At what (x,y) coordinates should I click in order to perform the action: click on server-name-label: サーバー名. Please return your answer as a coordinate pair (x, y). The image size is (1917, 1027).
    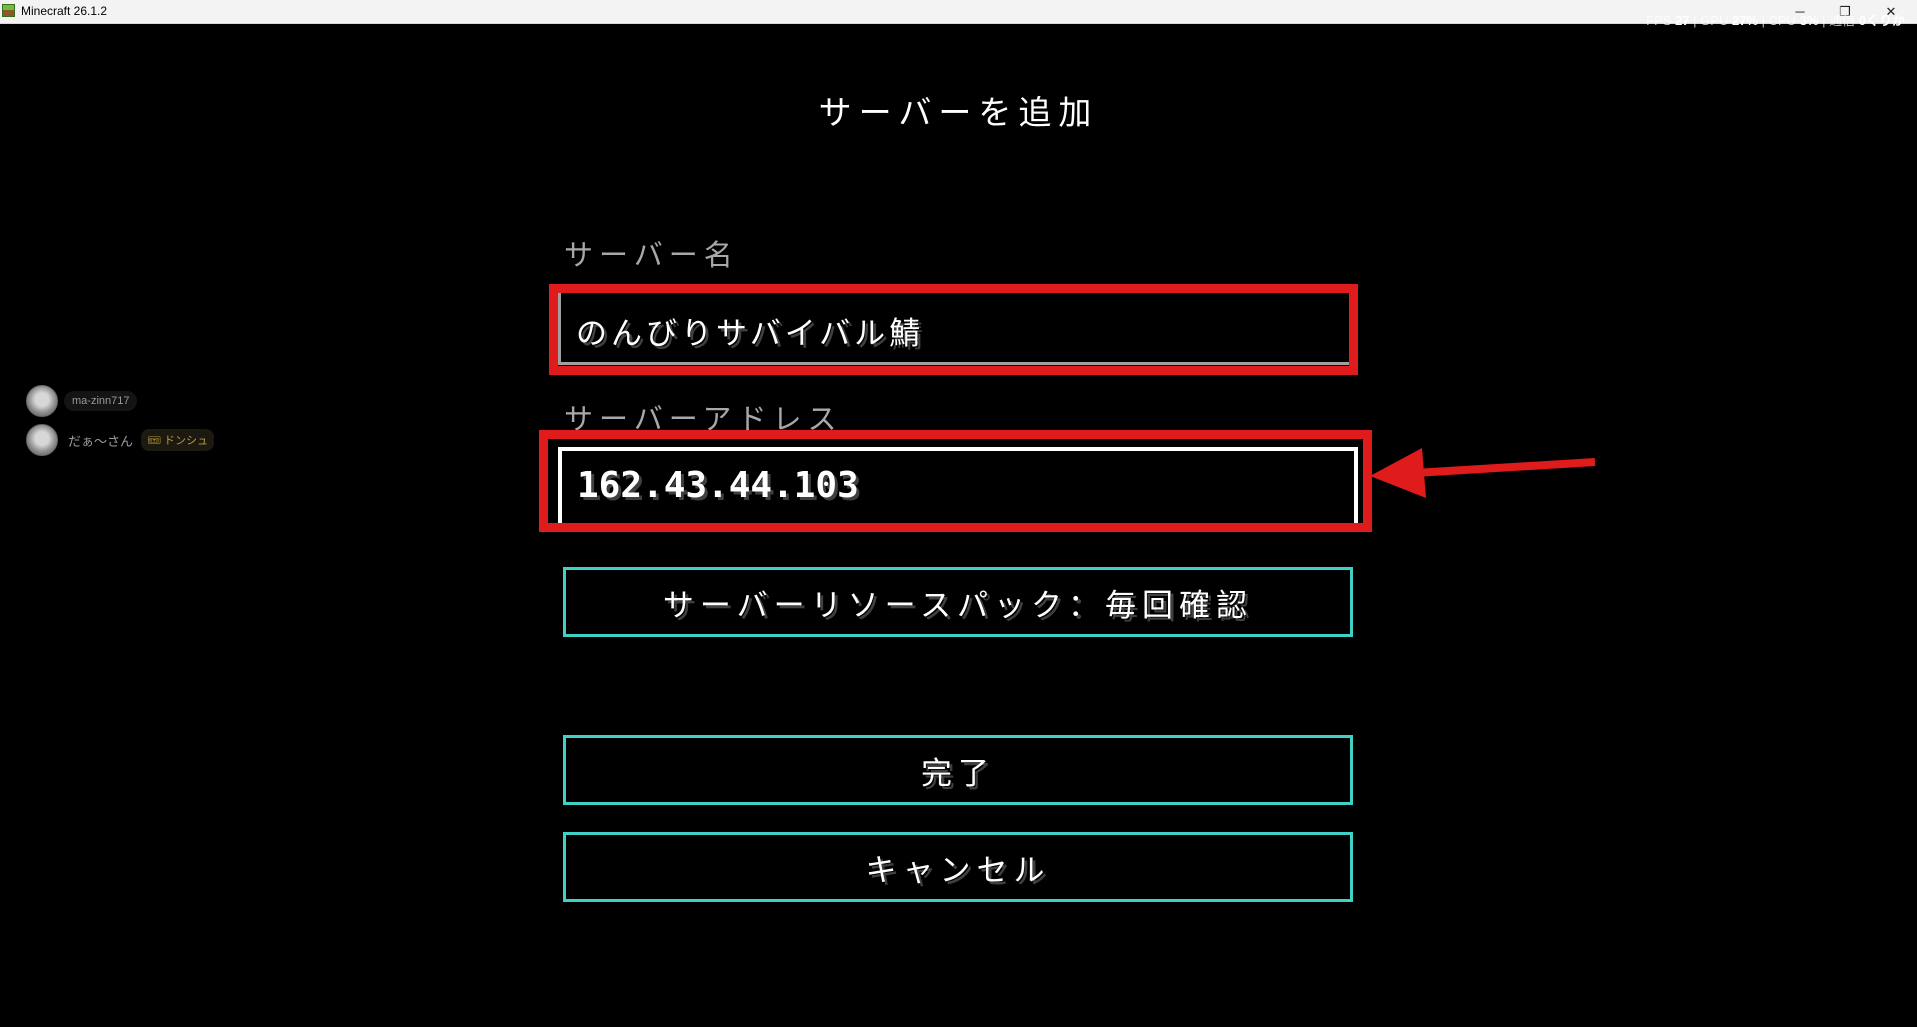
    Looking at the image, I should click on (651, 255).